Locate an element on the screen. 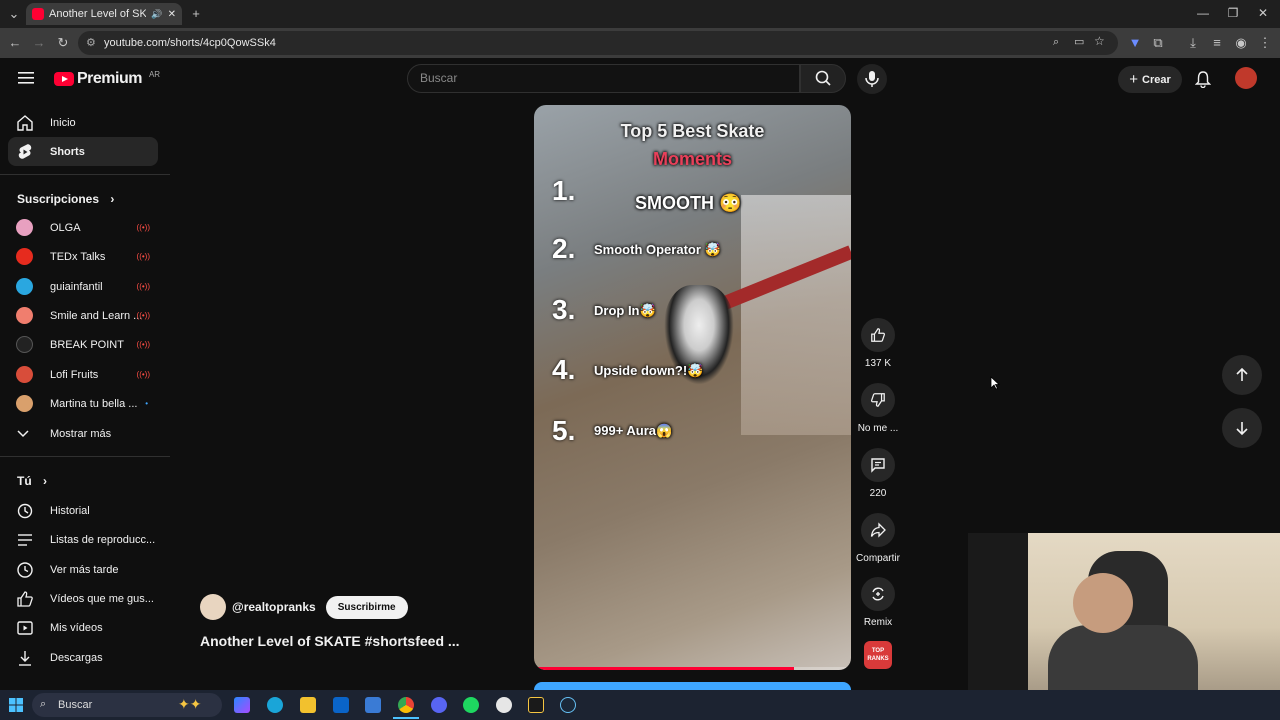  share-button: Compartir is located at coordinates (878, 538).